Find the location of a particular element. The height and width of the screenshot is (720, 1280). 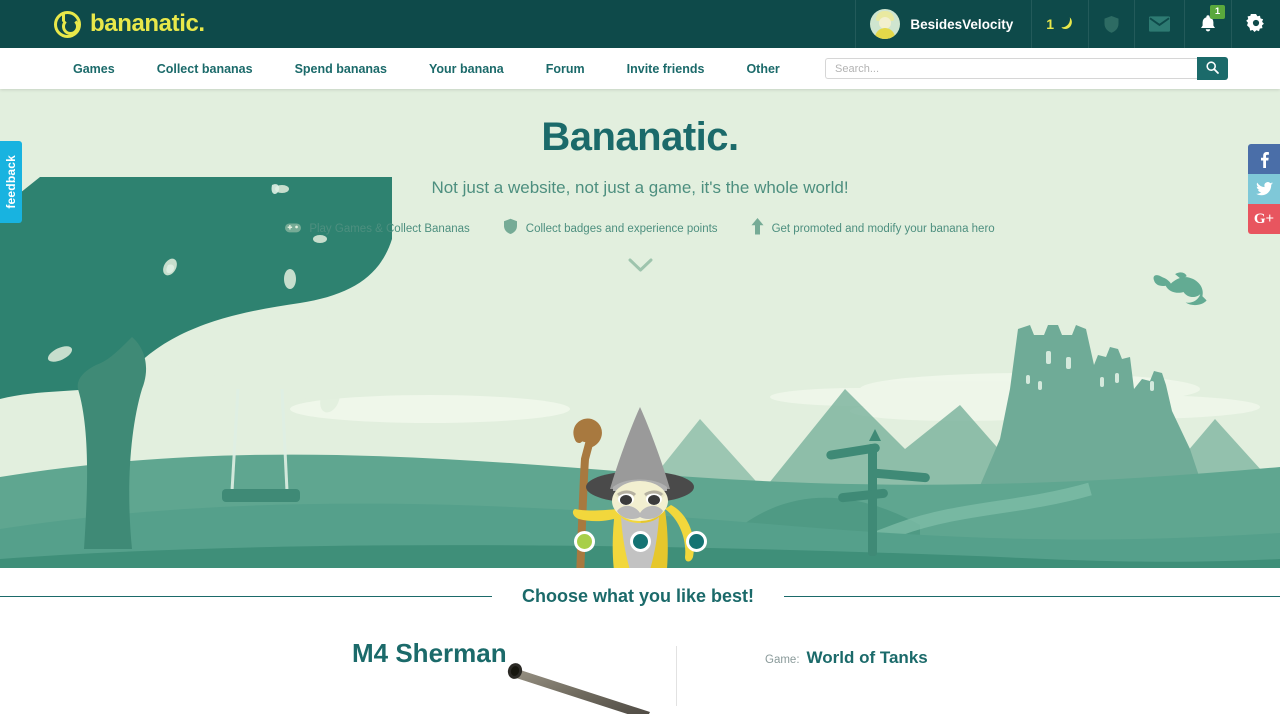

hero-feature-label: Play Games & Collect Bananas is located at coordinates (389, 229).